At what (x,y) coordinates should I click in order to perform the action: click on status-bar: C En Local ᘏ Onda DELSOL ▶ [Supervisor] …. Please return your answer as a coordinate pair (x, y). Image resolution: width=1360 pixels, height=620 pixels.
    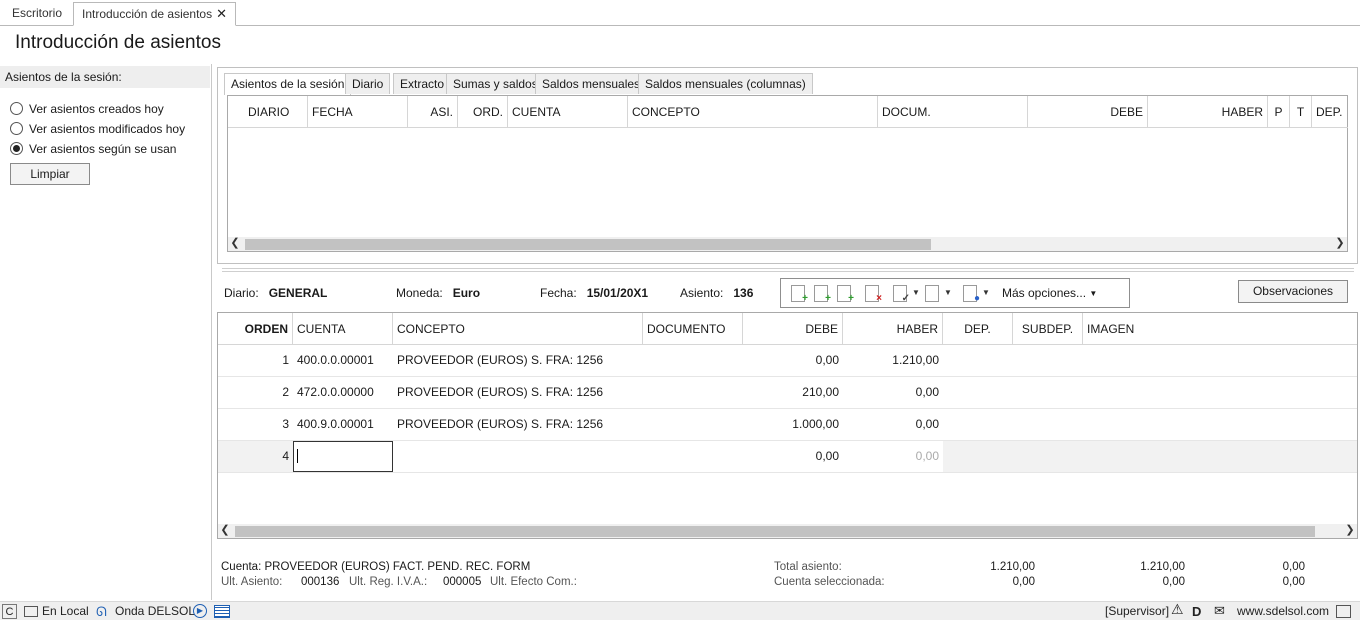
    Looking at the image, I should click on (680, 610).